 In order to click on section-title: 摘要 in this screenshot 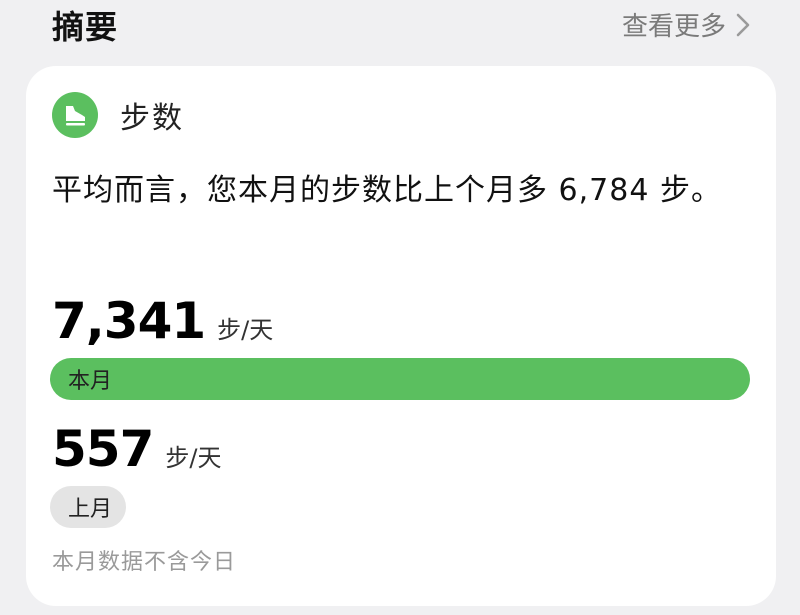, I will do `click(85, 27)`.